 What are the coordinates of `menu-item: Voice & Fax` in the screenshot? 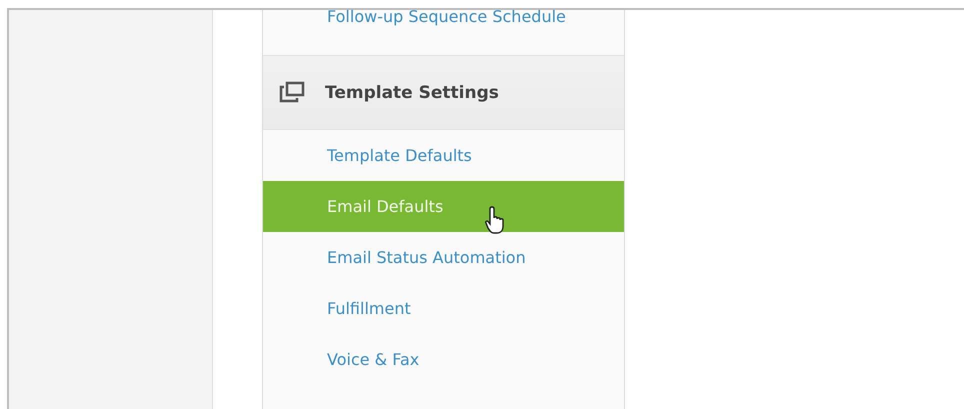 It's located at (443, 359).